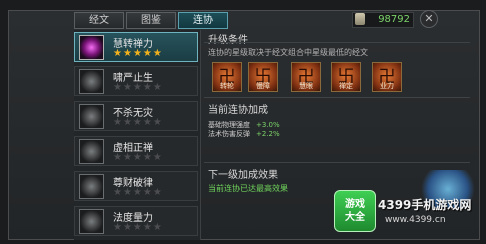 This screenshot has height=244, width=486. I want to click on skill-item: 慧转禅力 ★★★★★, so click(136, 47).